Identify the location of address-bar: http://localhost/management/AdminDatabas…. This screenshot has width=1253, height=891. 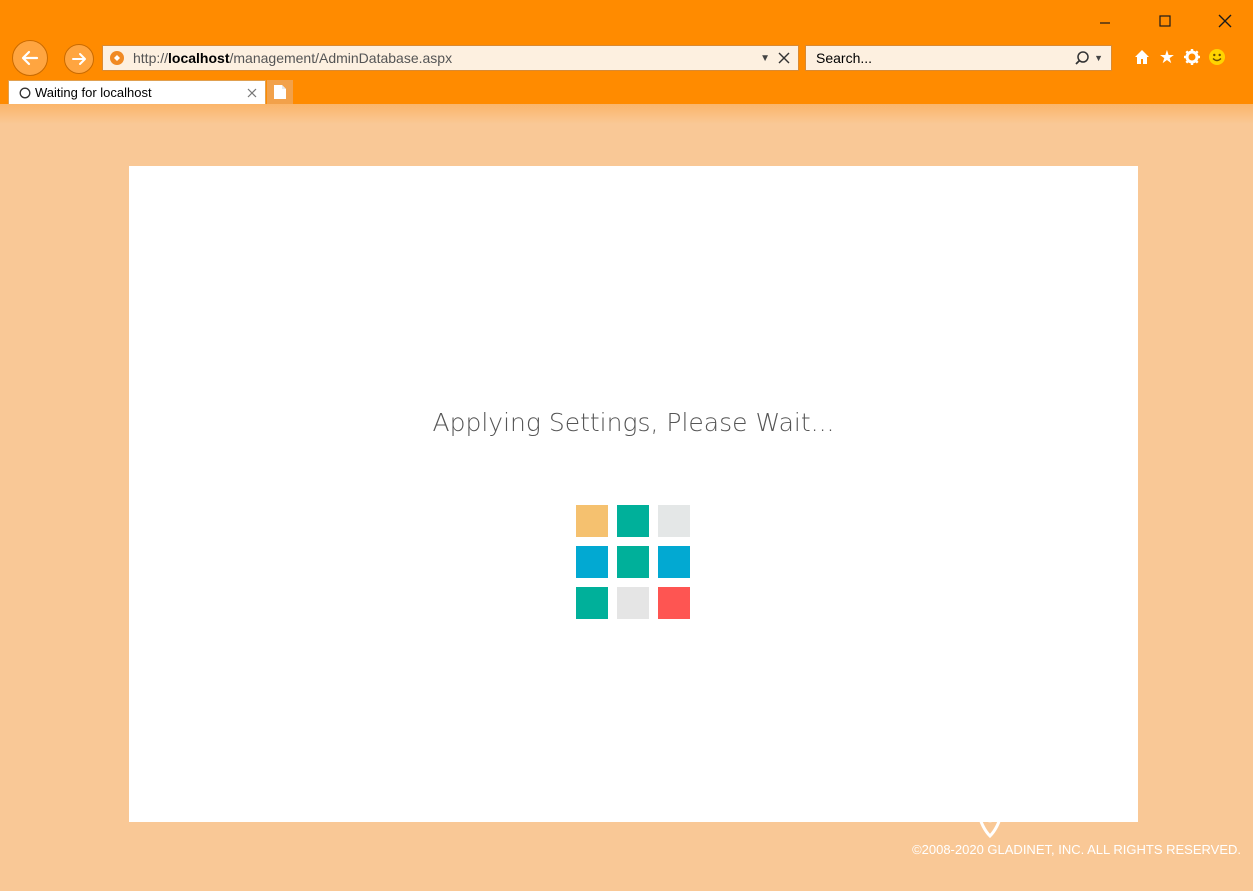
(450, 58).